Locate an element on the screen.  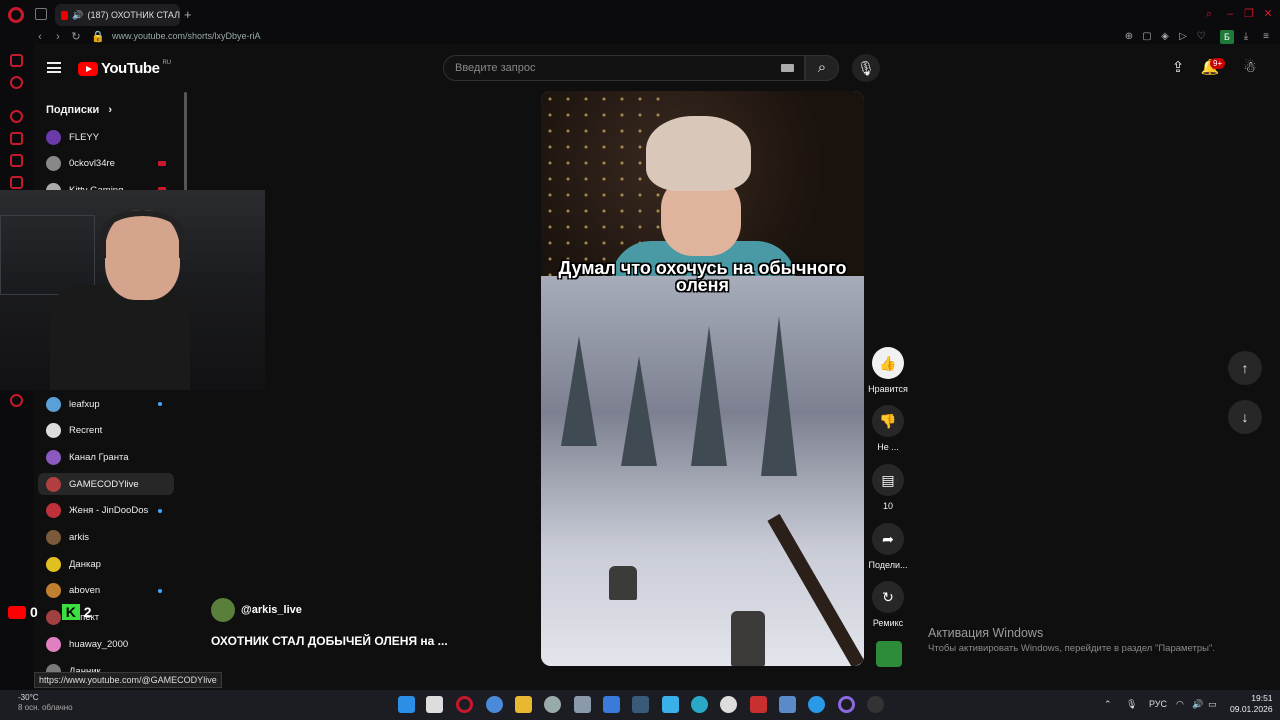
sidebar-channel-item: Канал Гранта is located at coordinates (106, 457).